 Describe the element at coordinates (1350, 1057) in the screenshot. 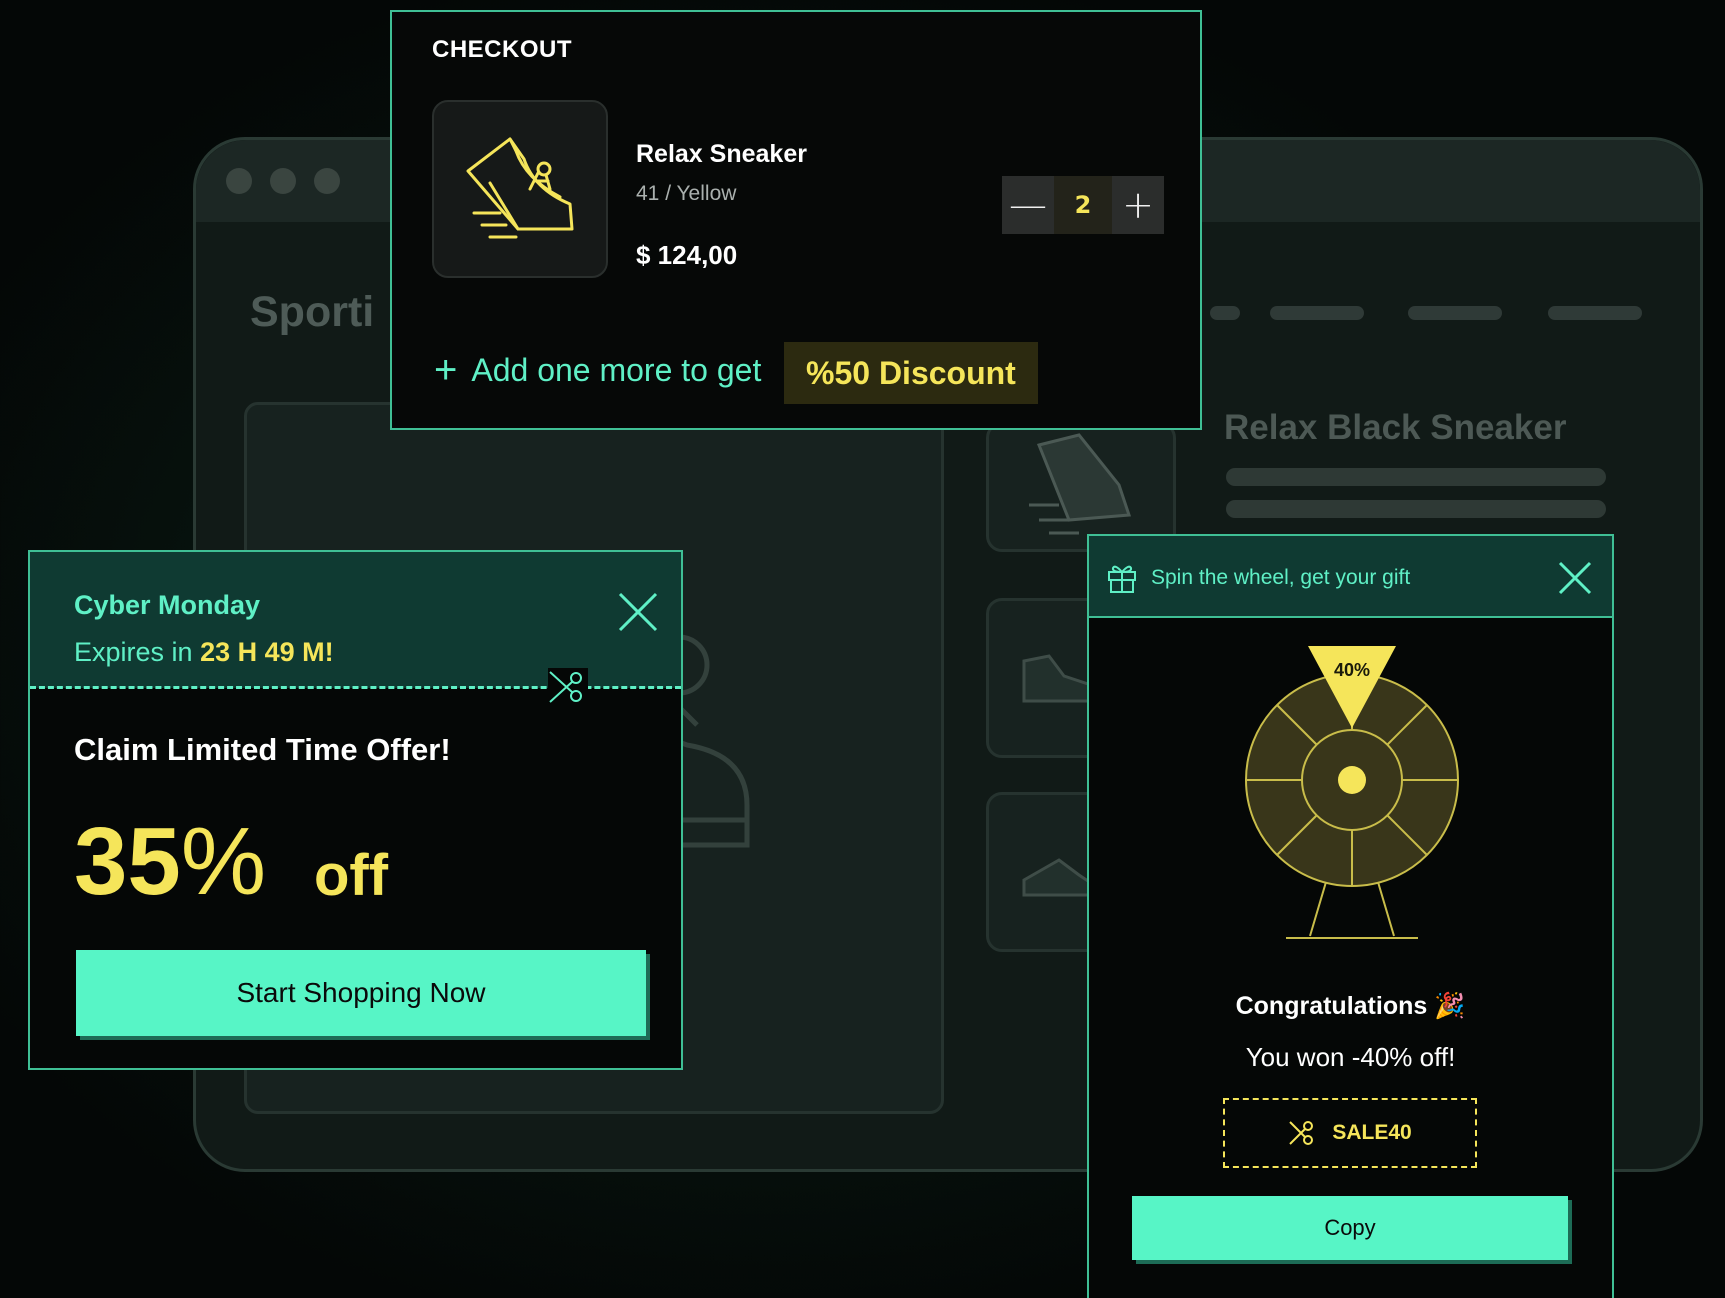

I see `prize-message: You won -40% off!` at that location.